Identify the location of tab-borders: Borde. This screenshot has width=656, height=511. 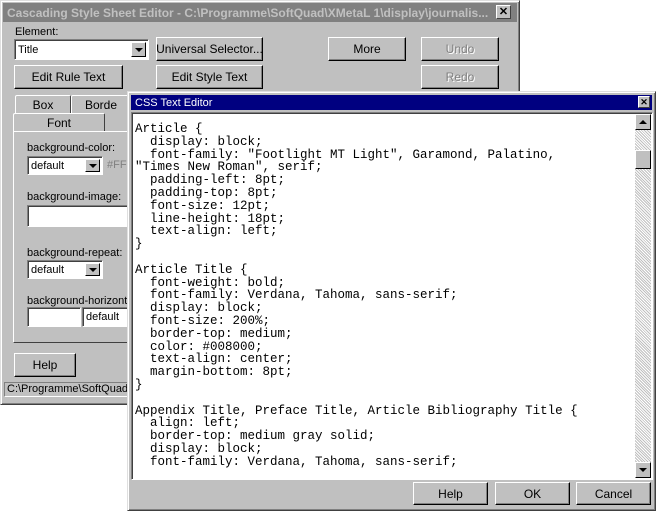
(101, 104).